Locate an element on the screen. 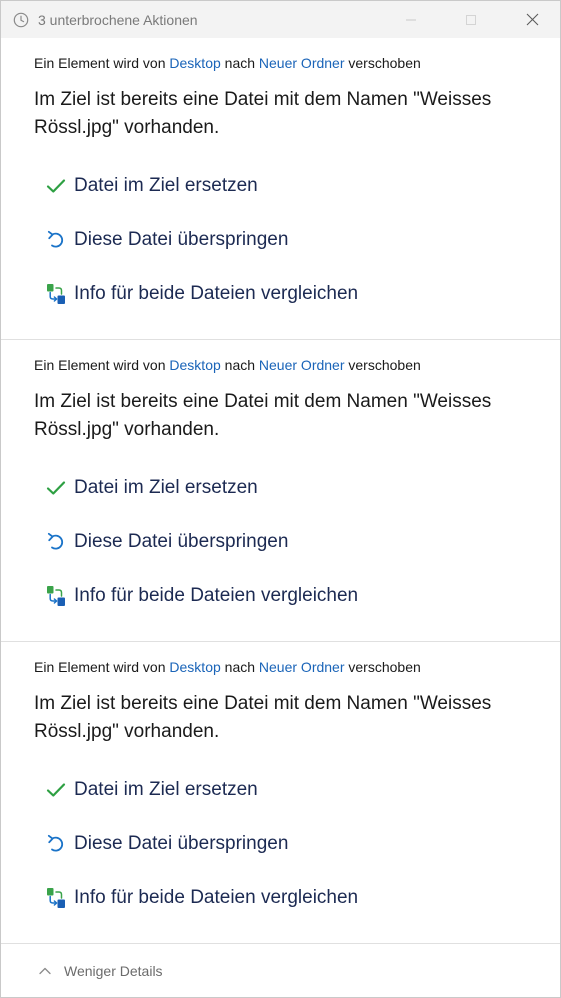  fewer-details-label: Weniger Details is located at coordinates (113, 970).